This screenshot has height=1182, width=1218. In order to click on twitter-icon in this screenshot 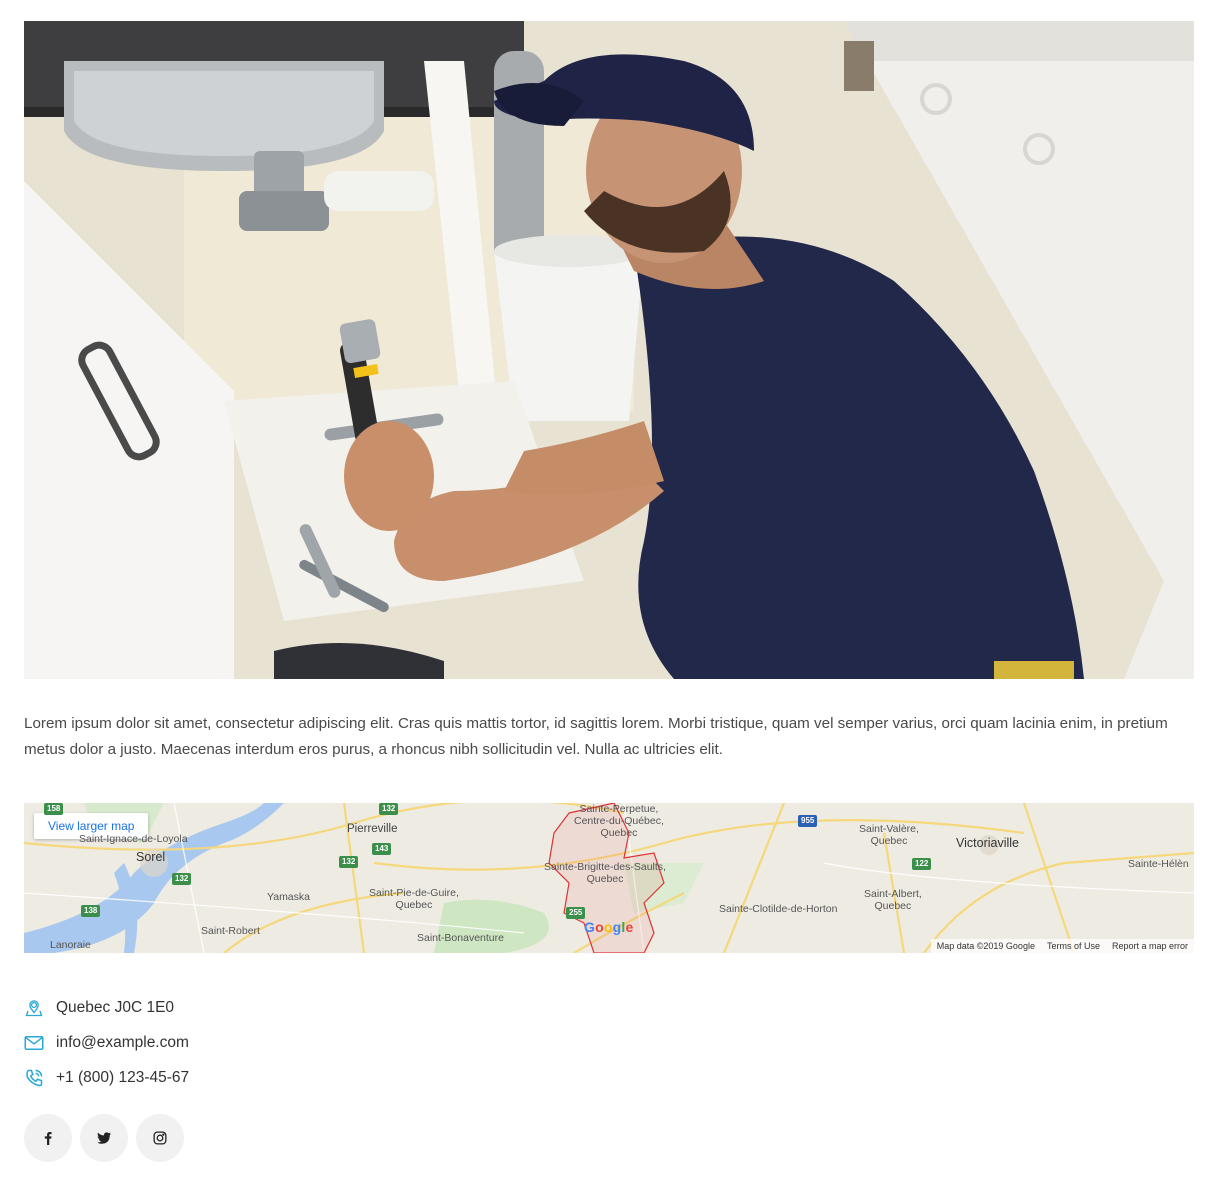, I will do `click(104, 1138)`.